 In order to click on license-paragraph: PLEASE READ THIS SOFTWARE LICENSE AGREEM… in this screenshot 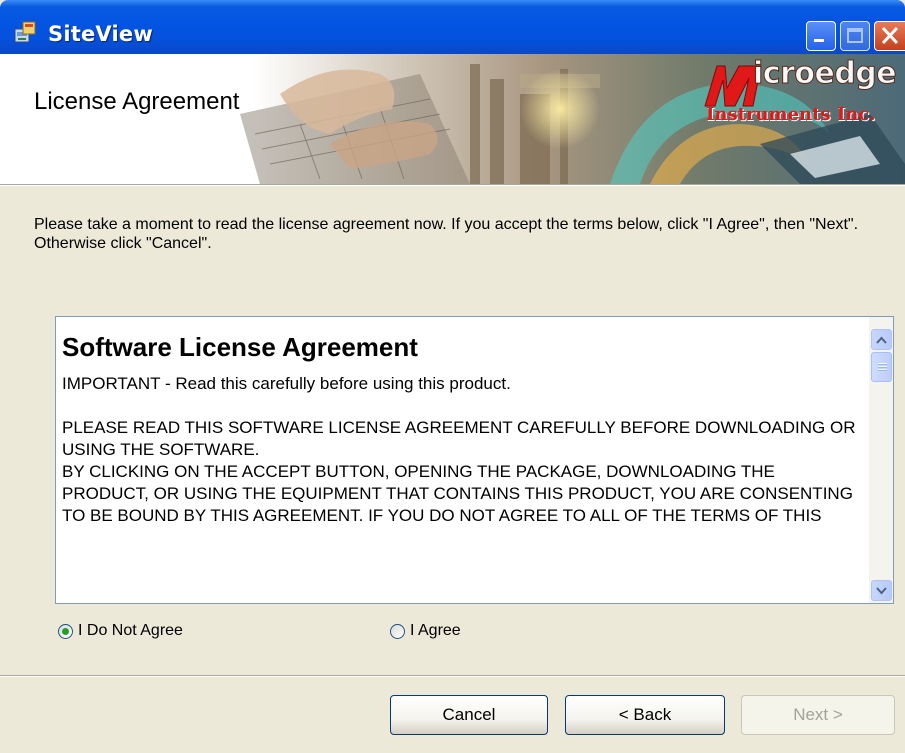, I will do `click(459, 471)`.